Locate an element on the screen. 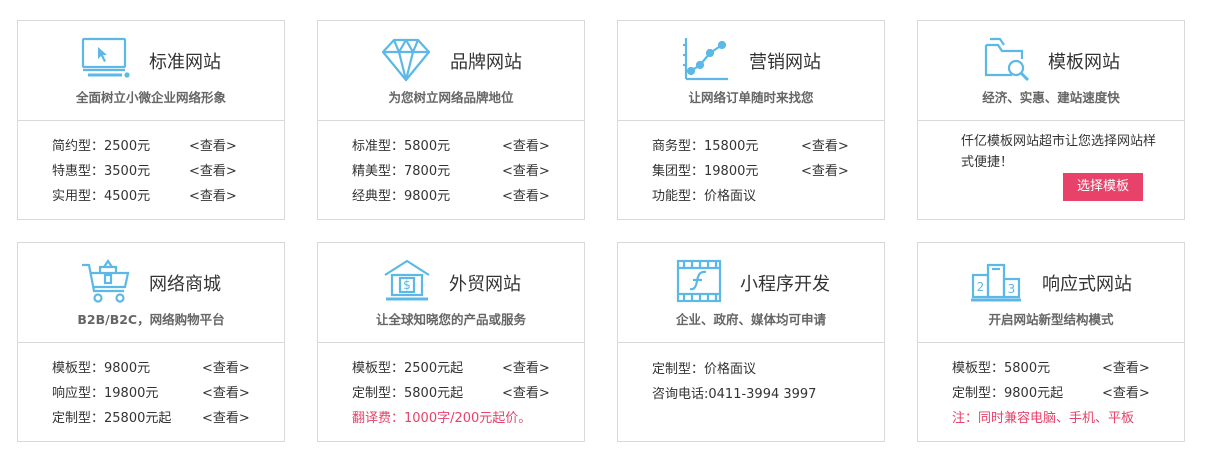 This screenshot has width=1208, height=465. card-subtitle: 企业、政府、媒体均可申请 is located at coordinates (750, 319).